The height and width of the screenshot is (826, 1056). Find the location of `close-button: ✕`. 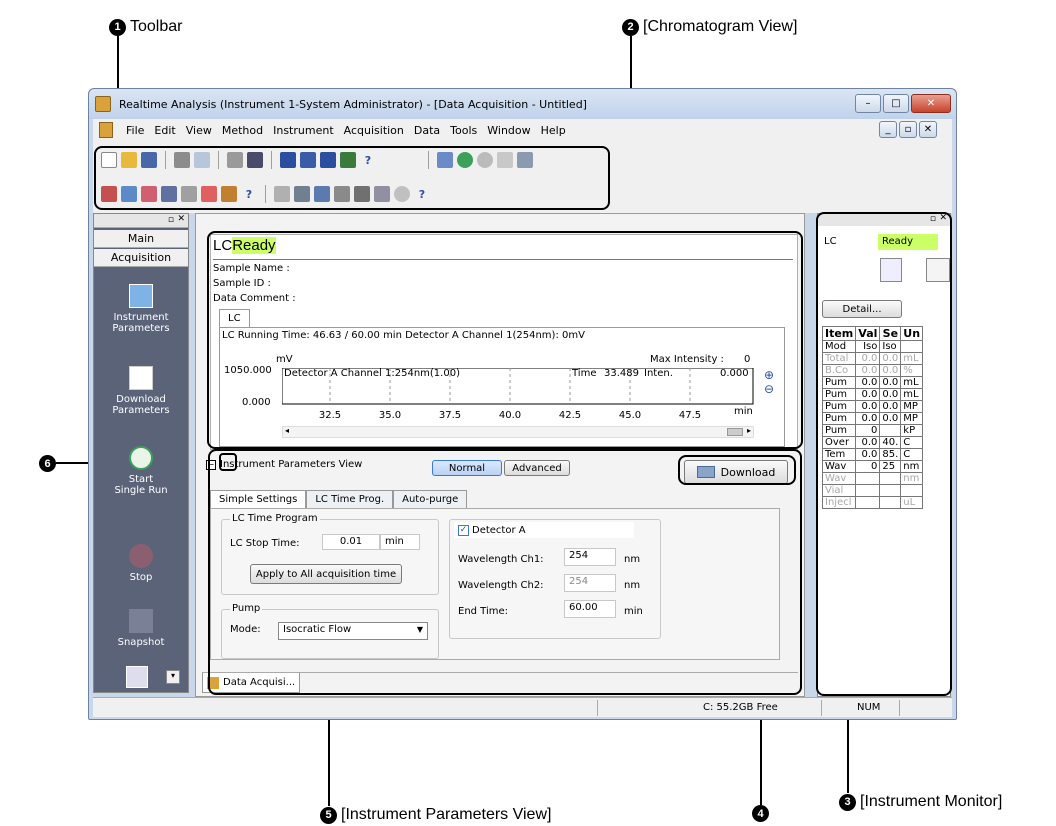

close-button: ✕ is located at coordinates (931, 103).